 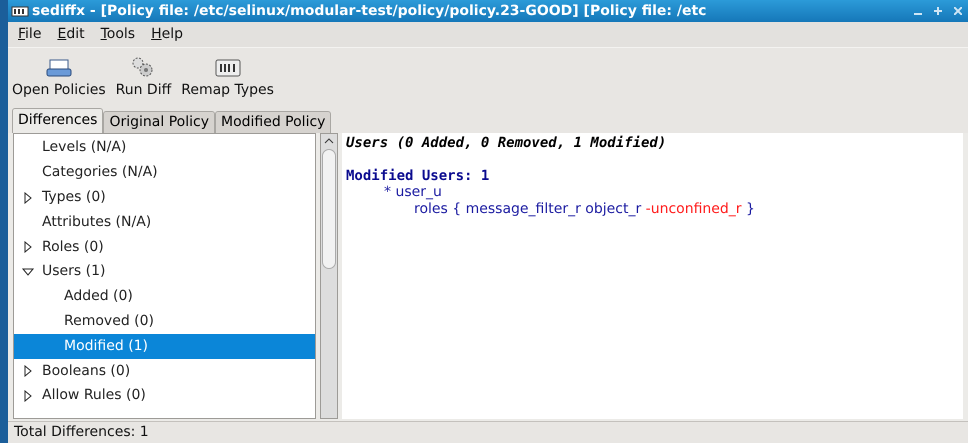 I want to click on tree-item-label: Roles (0), so click(x=73, y=247).